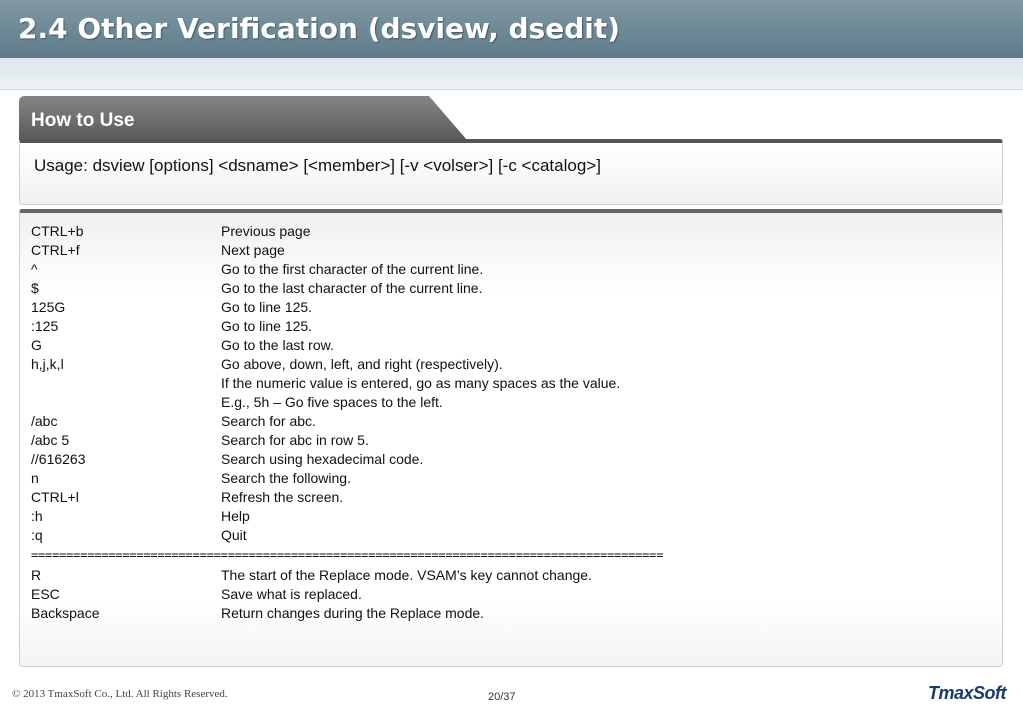 This screenshot has height=708, width=1023. What do you see at coordinates (277, 345) in the screenshot?
I see `command-description: Go to the last row.` at bounding box center [277, 345].